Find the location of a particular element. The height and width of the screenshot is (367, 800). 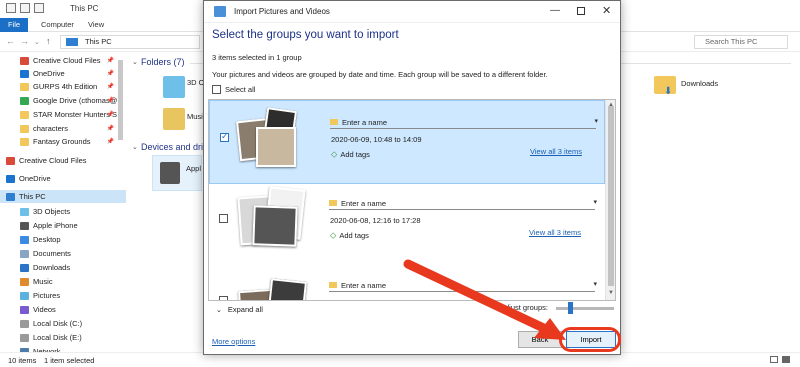

more-options-link: More options is located at coordinates (233, 341).